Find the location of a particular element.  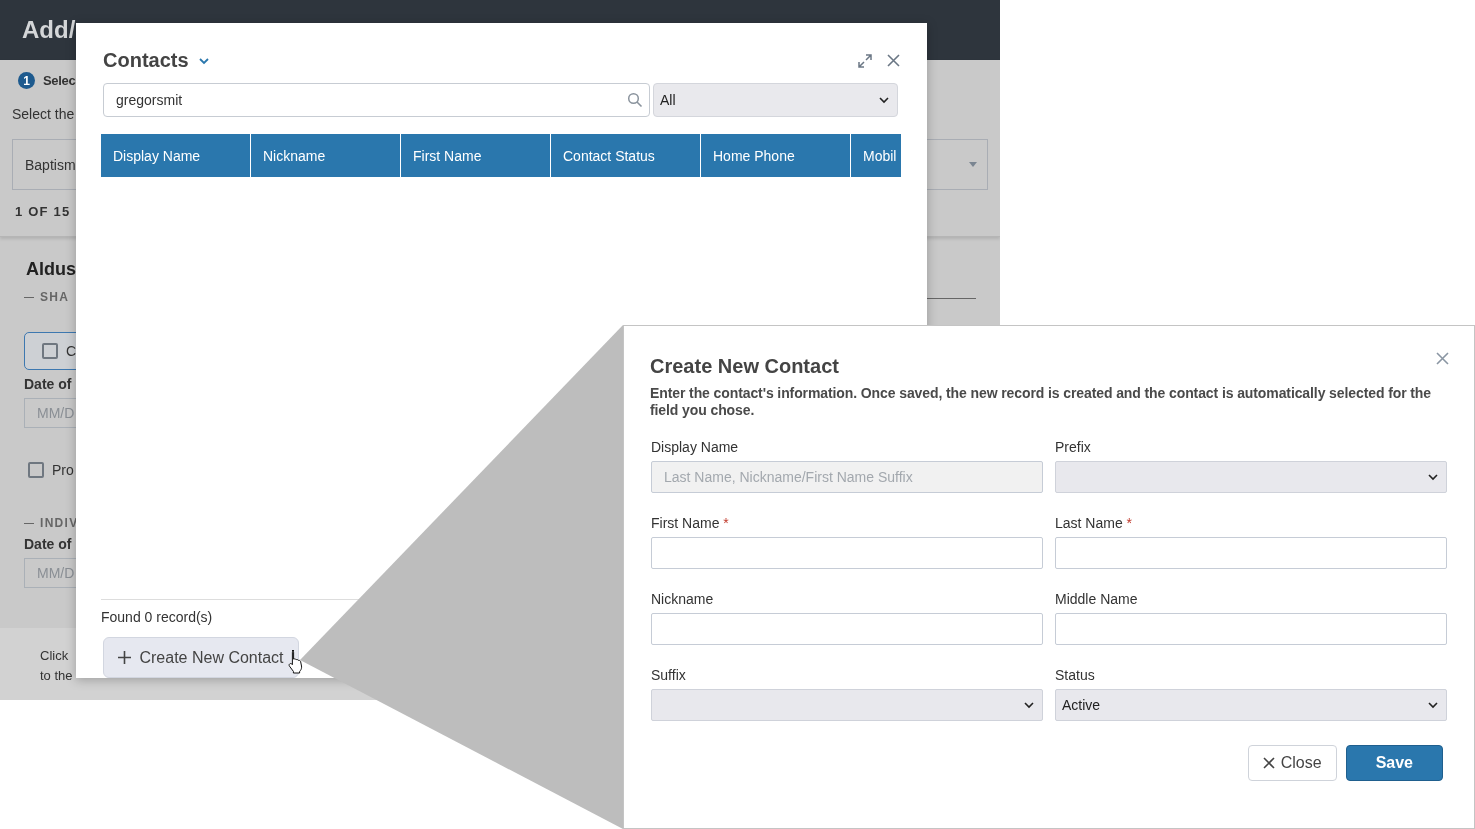

close-button: Close is located at coordinates (1292, 763).